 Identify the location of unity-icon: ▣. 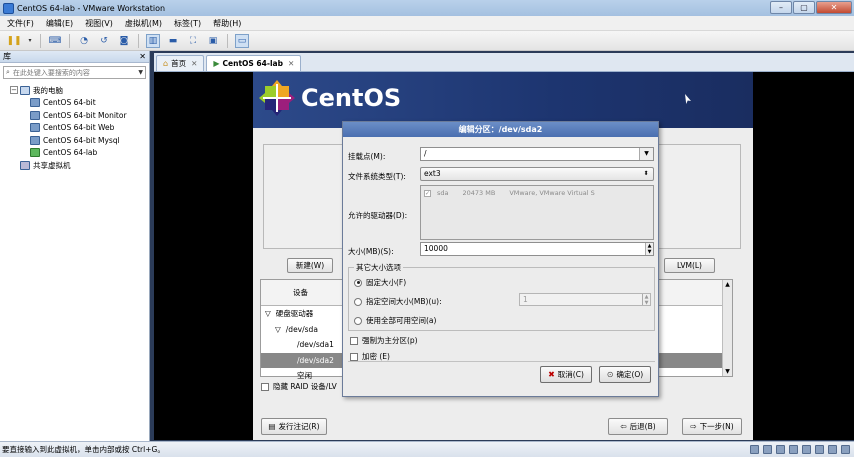
(213, 41).